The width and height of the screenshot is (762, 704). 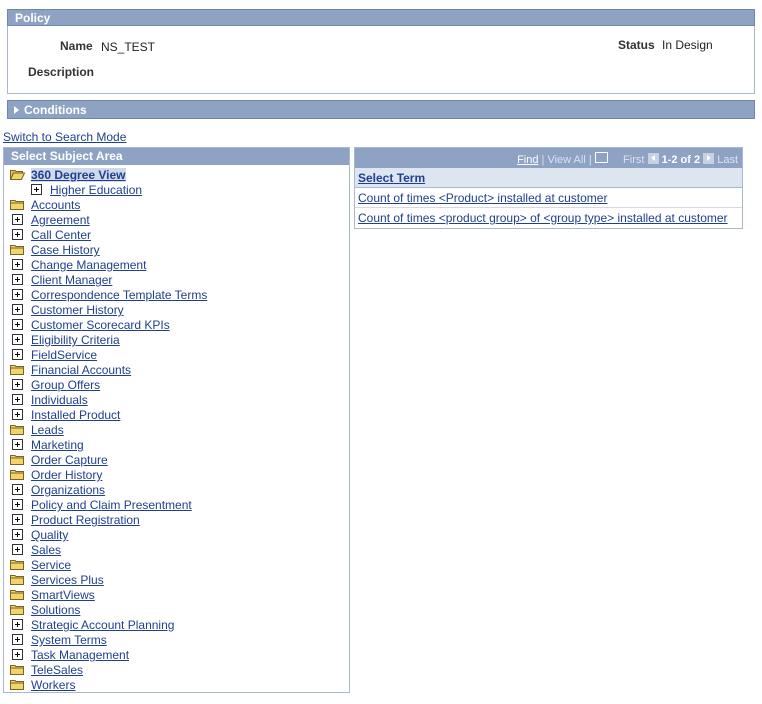 I want to click on tree-item-label: Task Management, so click(x=80, y=655).